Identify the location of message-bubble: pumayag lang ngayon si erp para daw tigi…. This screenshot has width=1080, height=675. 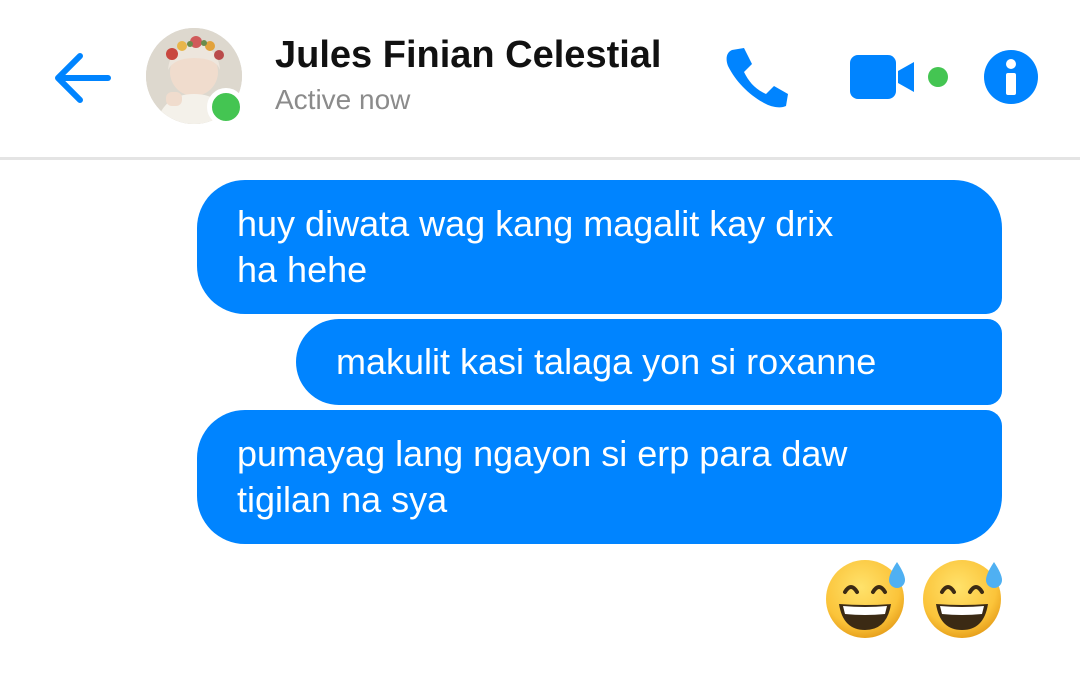
(599, 477).